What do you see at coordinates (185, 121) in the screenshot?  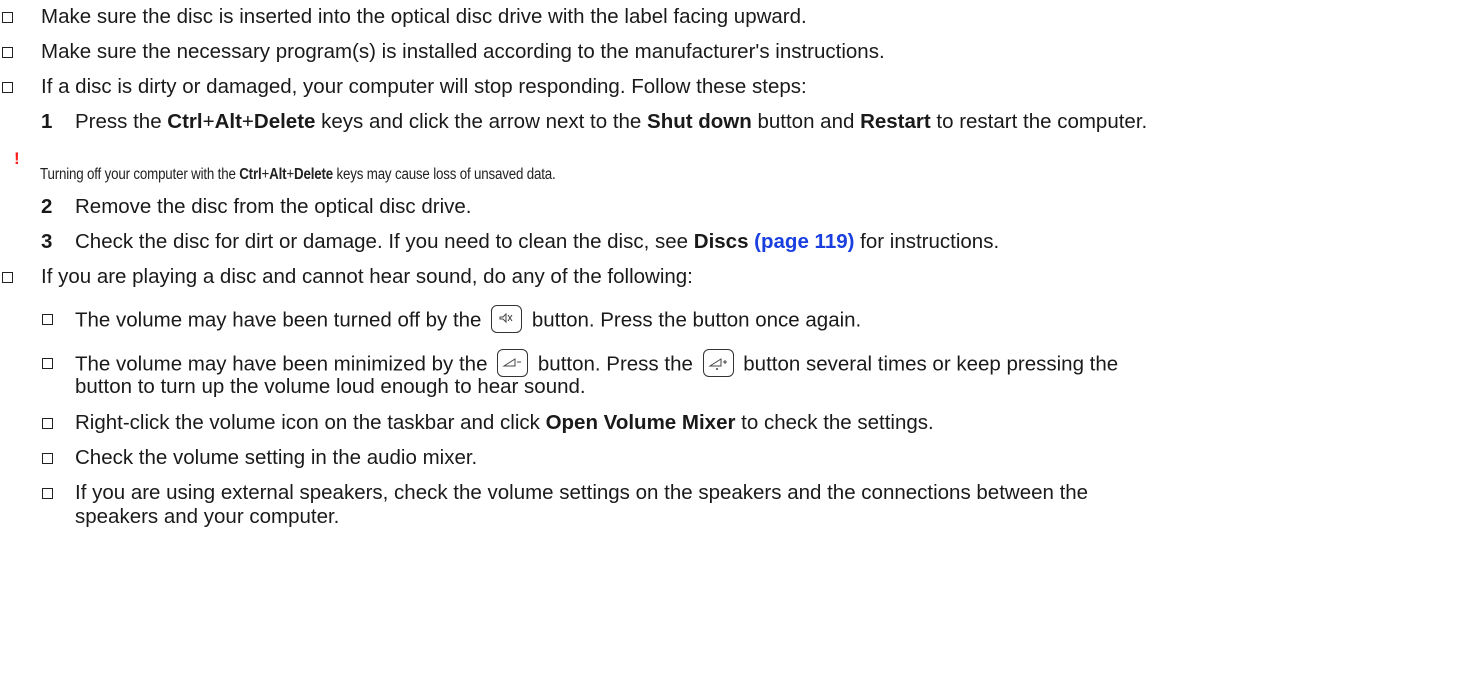 I see `key-ctrl: Ctrl` at bounding box center [185, 121].